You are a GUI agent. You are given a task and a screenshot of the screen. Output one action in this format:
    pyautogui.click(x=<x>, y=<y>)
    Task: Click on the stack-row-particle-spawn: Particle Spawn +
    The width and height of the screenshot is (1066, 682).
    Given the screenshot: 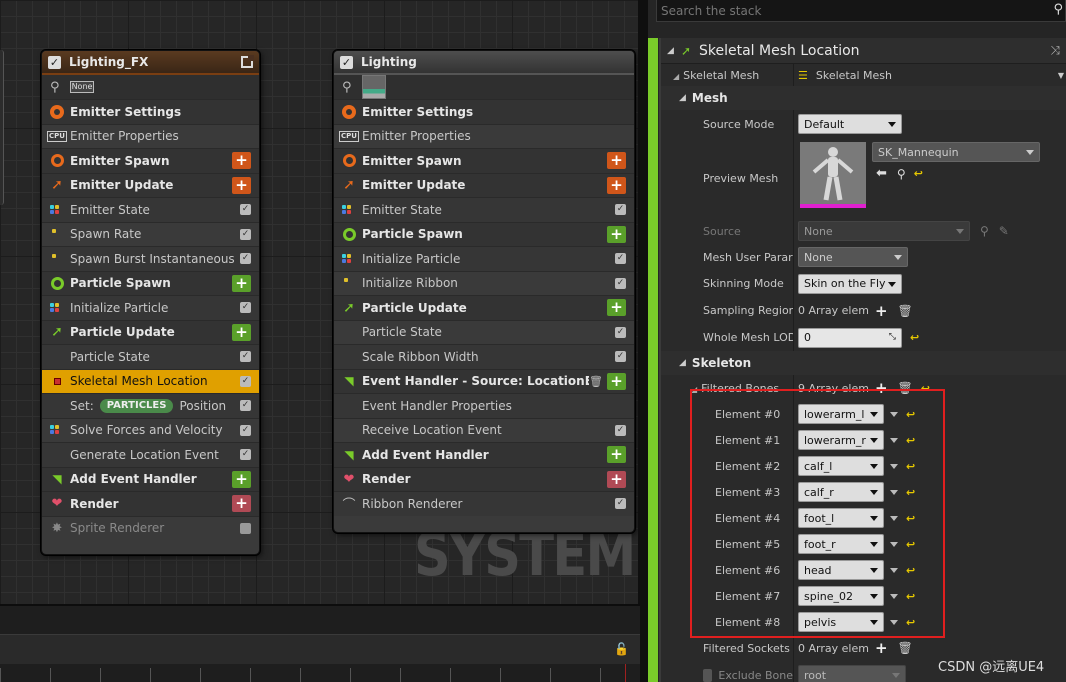 What is the action you would take?
    pyautogui.click(x=484, y=233)
    